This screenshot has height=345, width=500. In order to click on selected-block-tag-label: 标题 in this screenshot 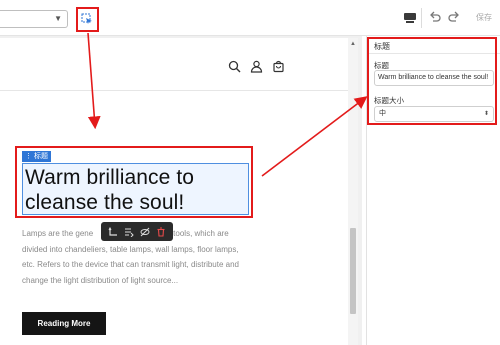, I will do `click(41, 156)`.